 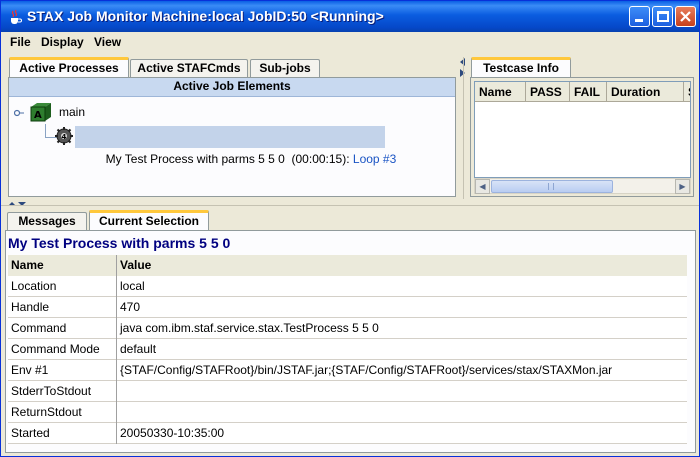 I want to click on table-row: ReturnStdout, so click(x=347, y=412).